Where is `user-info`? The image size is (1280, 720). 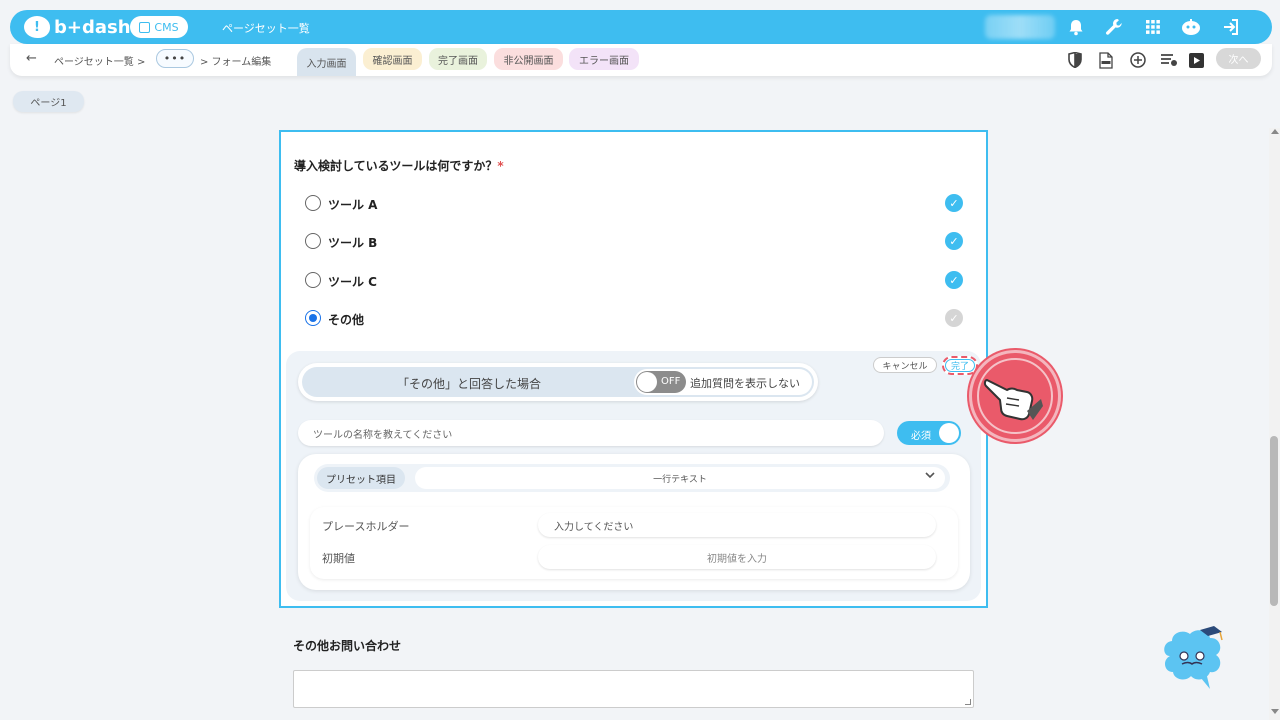
user-info is located at coordinates (1020, 27).